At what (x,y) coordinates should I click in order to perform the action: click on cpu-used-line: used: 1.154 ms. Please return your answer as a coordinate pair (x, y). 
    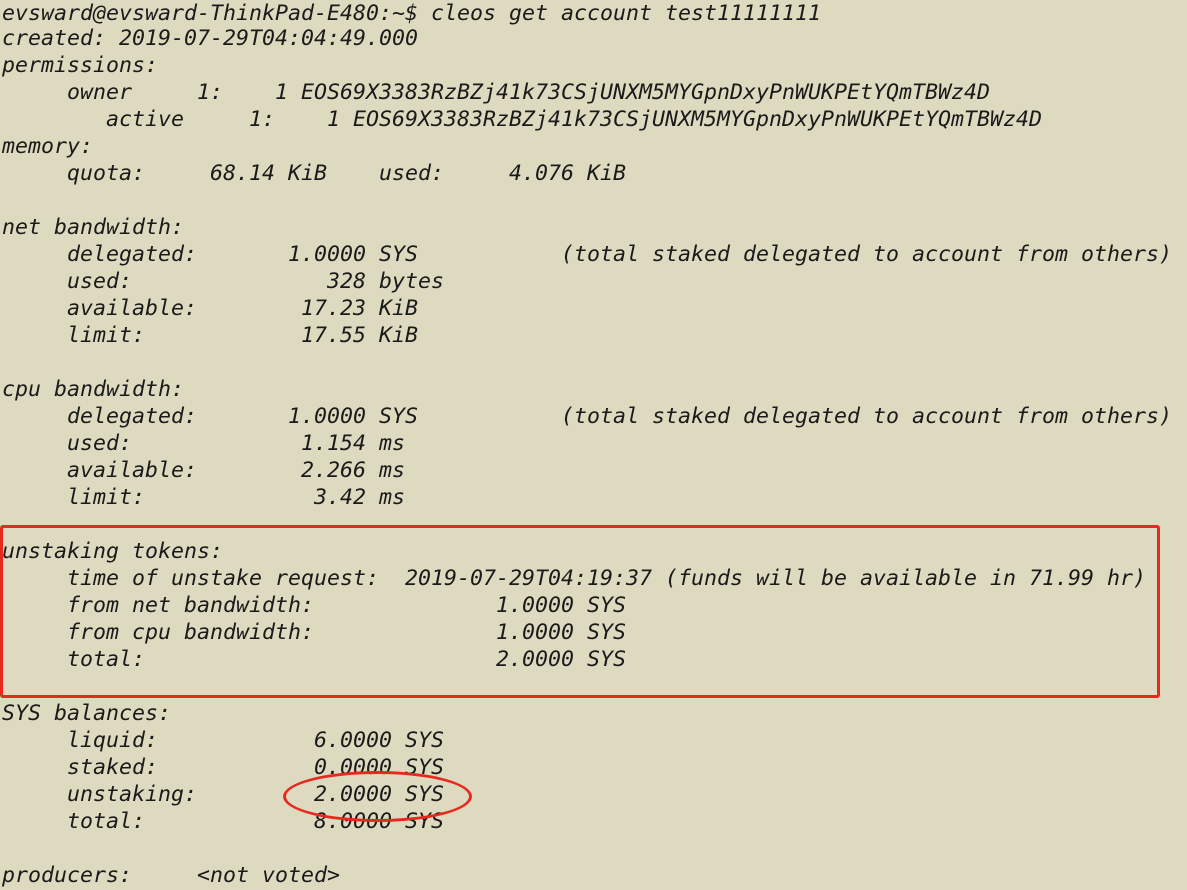
    Looking at the image, I should click on (204, 443).